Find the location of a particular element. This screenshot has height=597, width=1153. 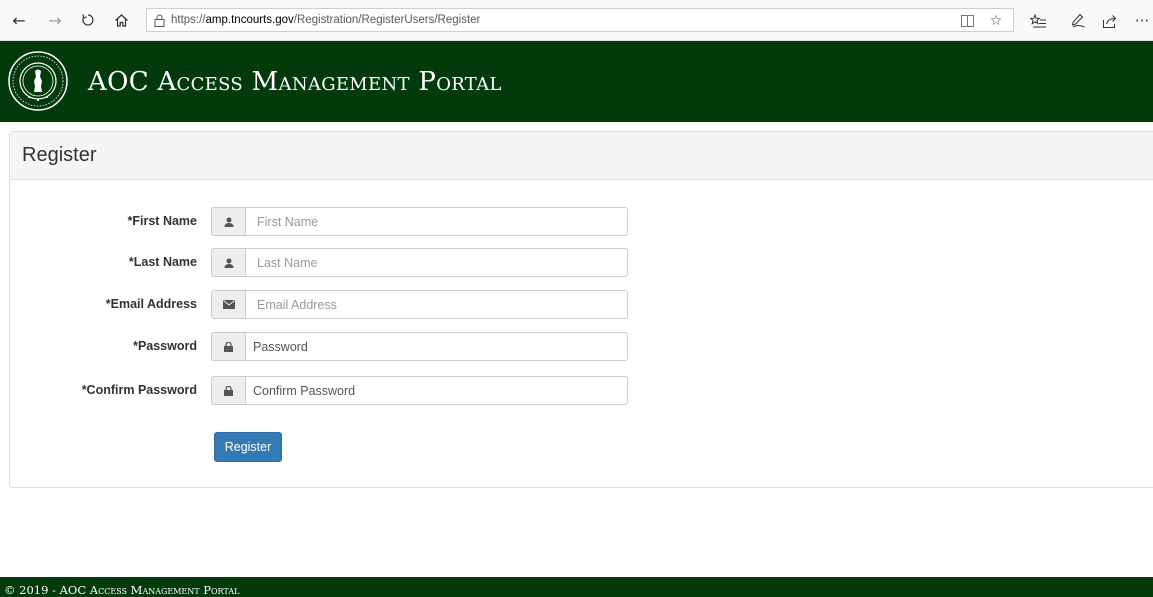

confirm-password-row: *Confirm Password is located at coordinates (510, 390).